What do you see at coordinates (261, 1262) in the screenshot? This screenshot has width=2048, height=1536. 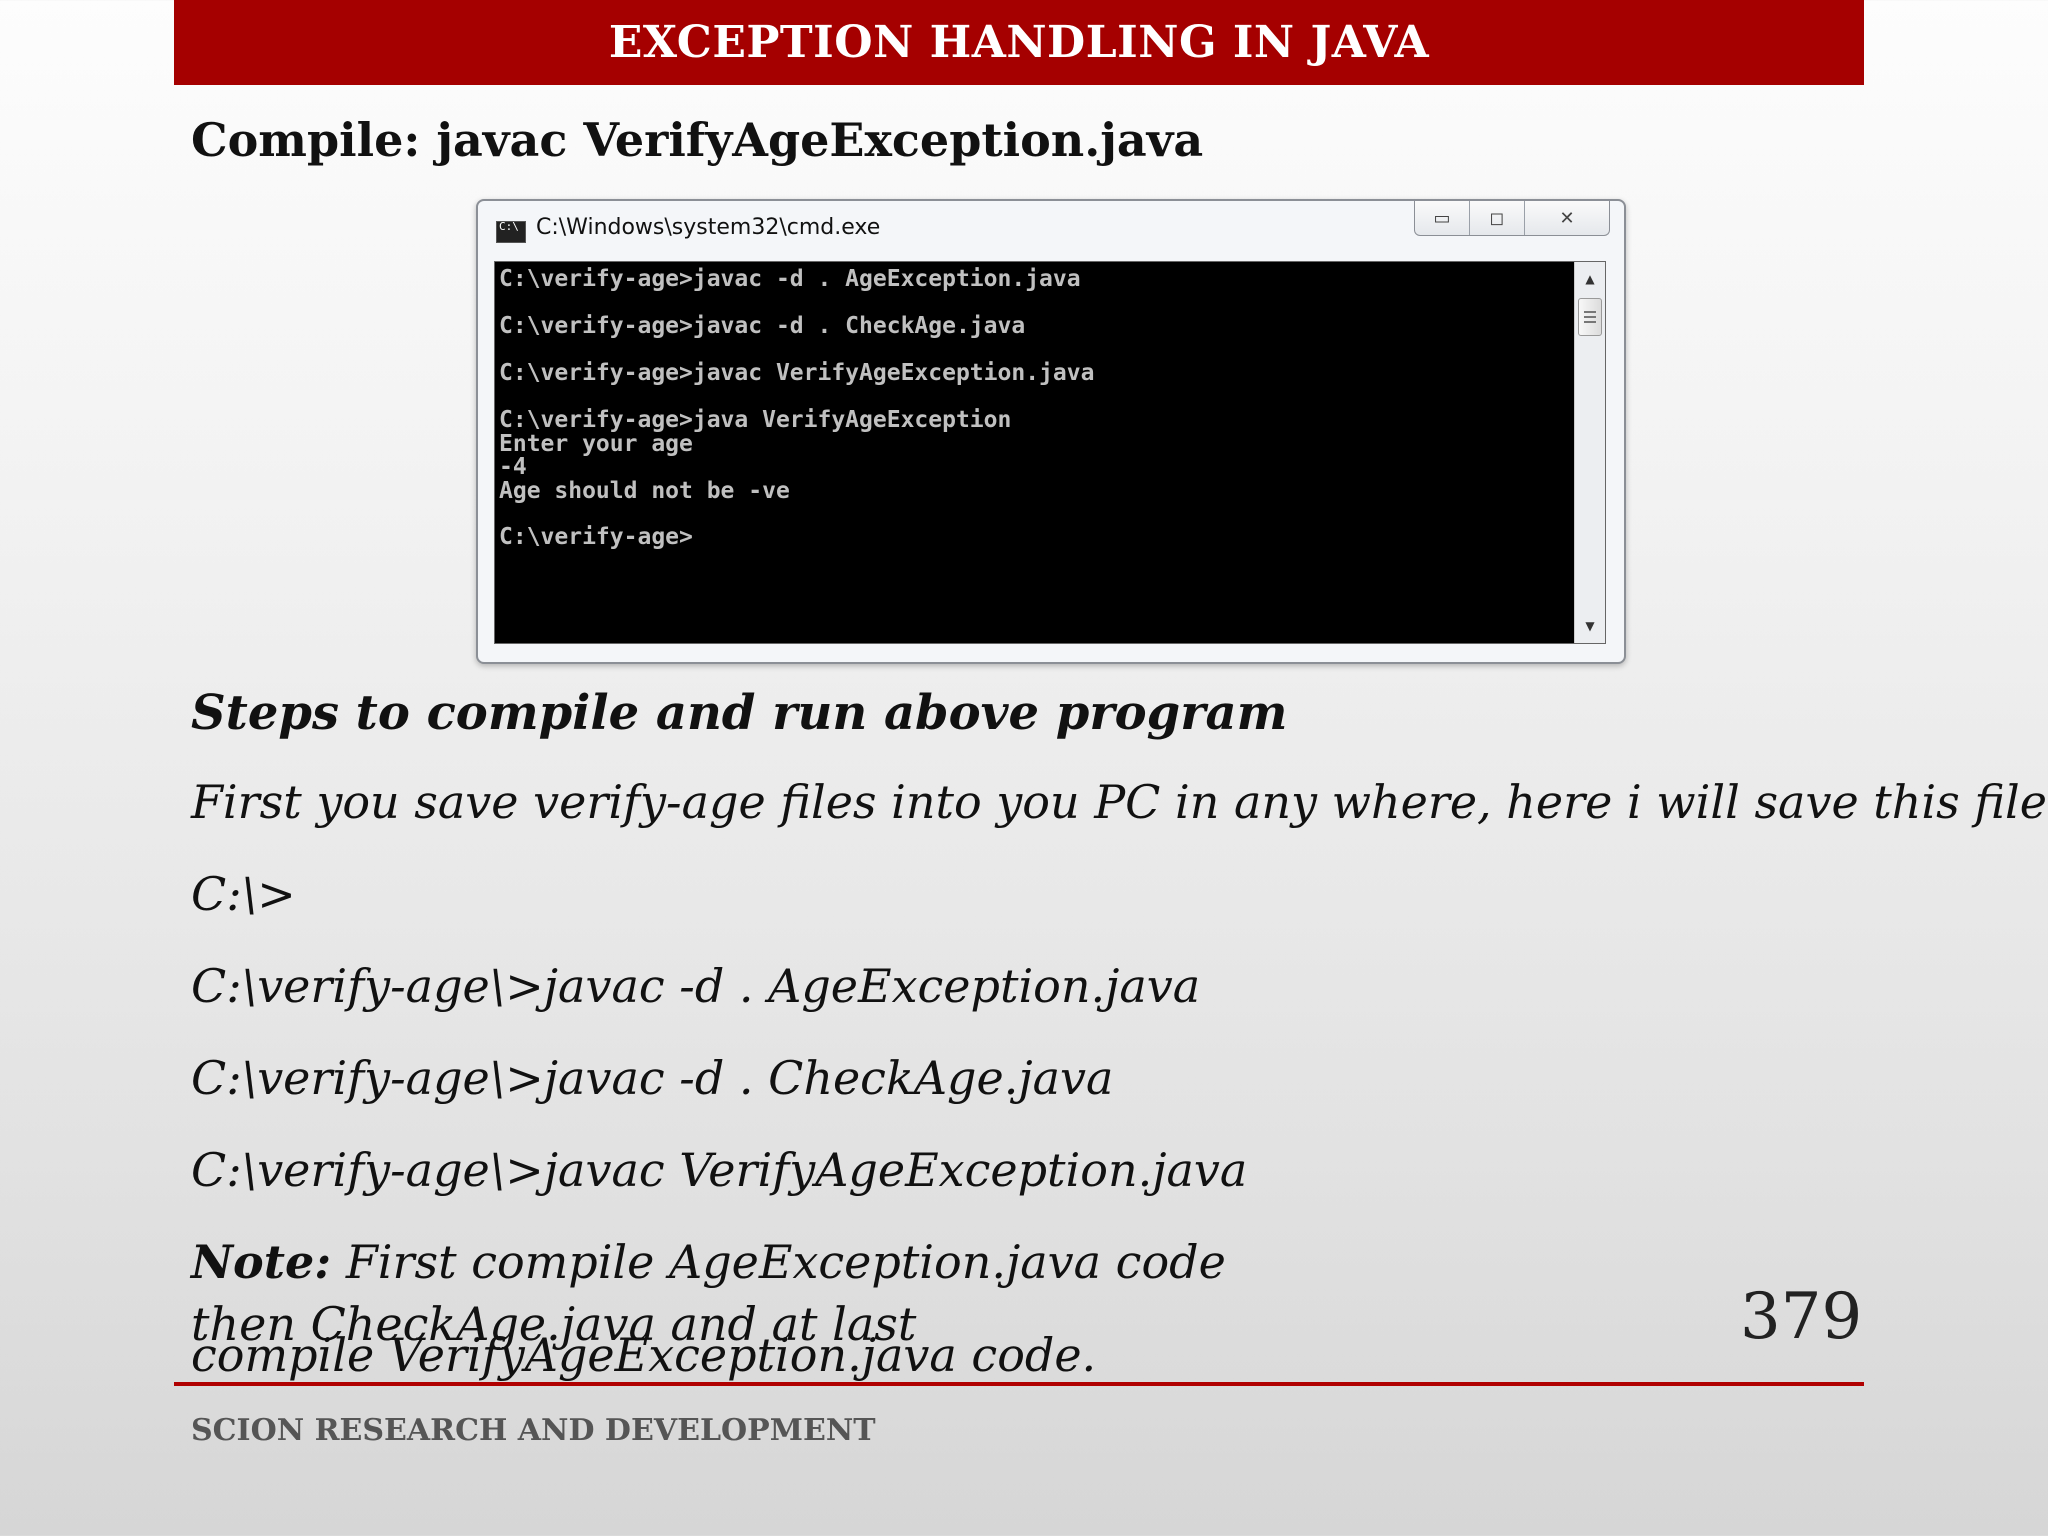 I see `note-label: Note:` at bounding box center [261, 1262].